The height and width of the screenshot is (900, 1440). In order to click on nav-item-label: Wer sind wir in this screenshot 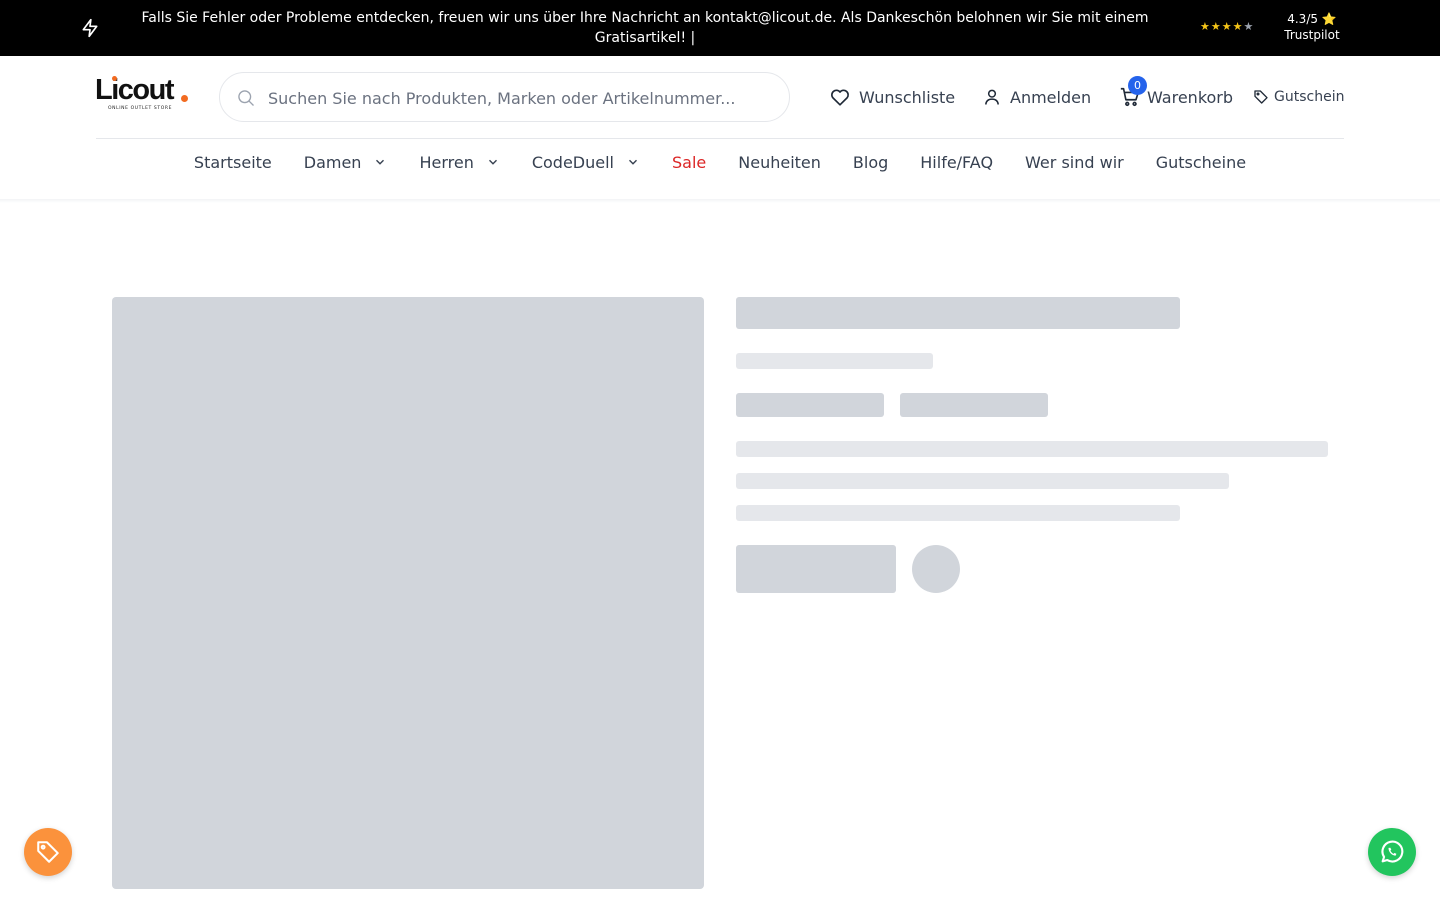, I will do `click(1074, 162)`.